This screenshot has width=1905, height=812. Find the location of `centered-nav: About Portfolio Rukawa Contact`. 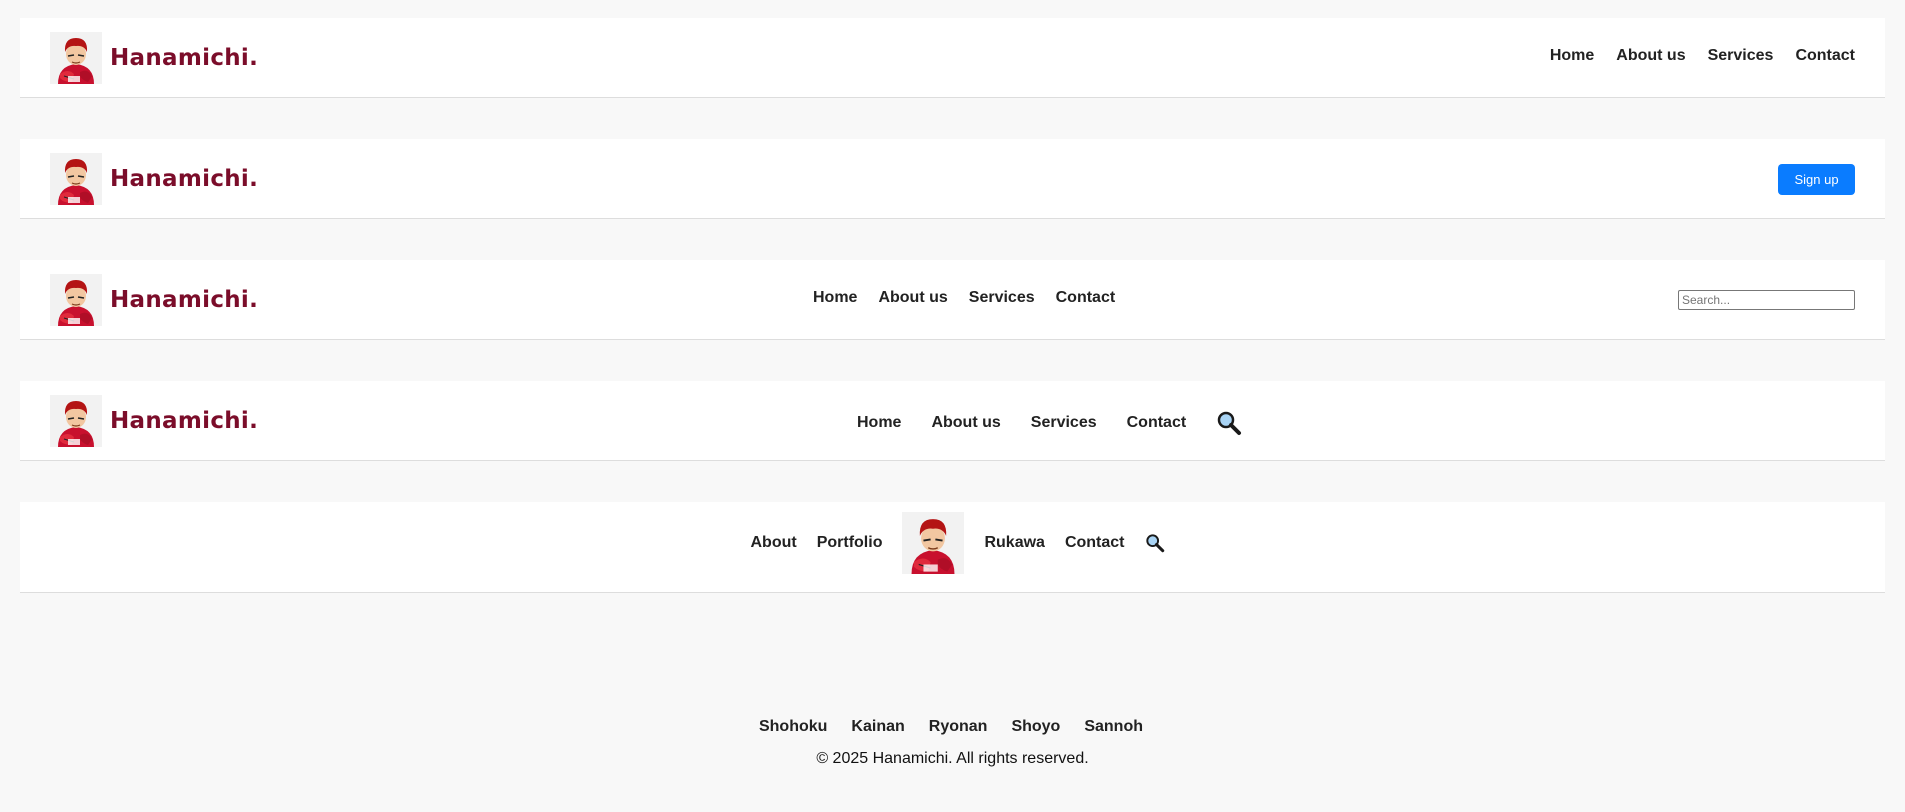

centered-nav: About Portfolio Rukawa Contact is located at coordinates (952, 543).